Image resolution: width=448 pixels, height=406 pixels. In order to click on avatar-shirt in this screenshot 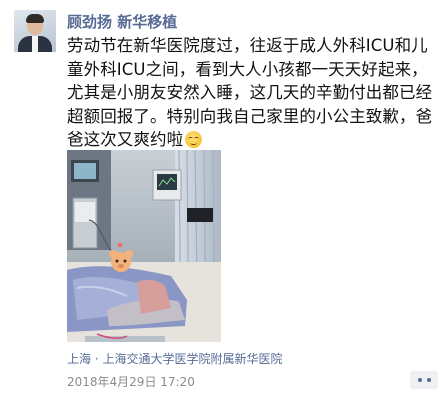, I will do `click(35, 44)`.